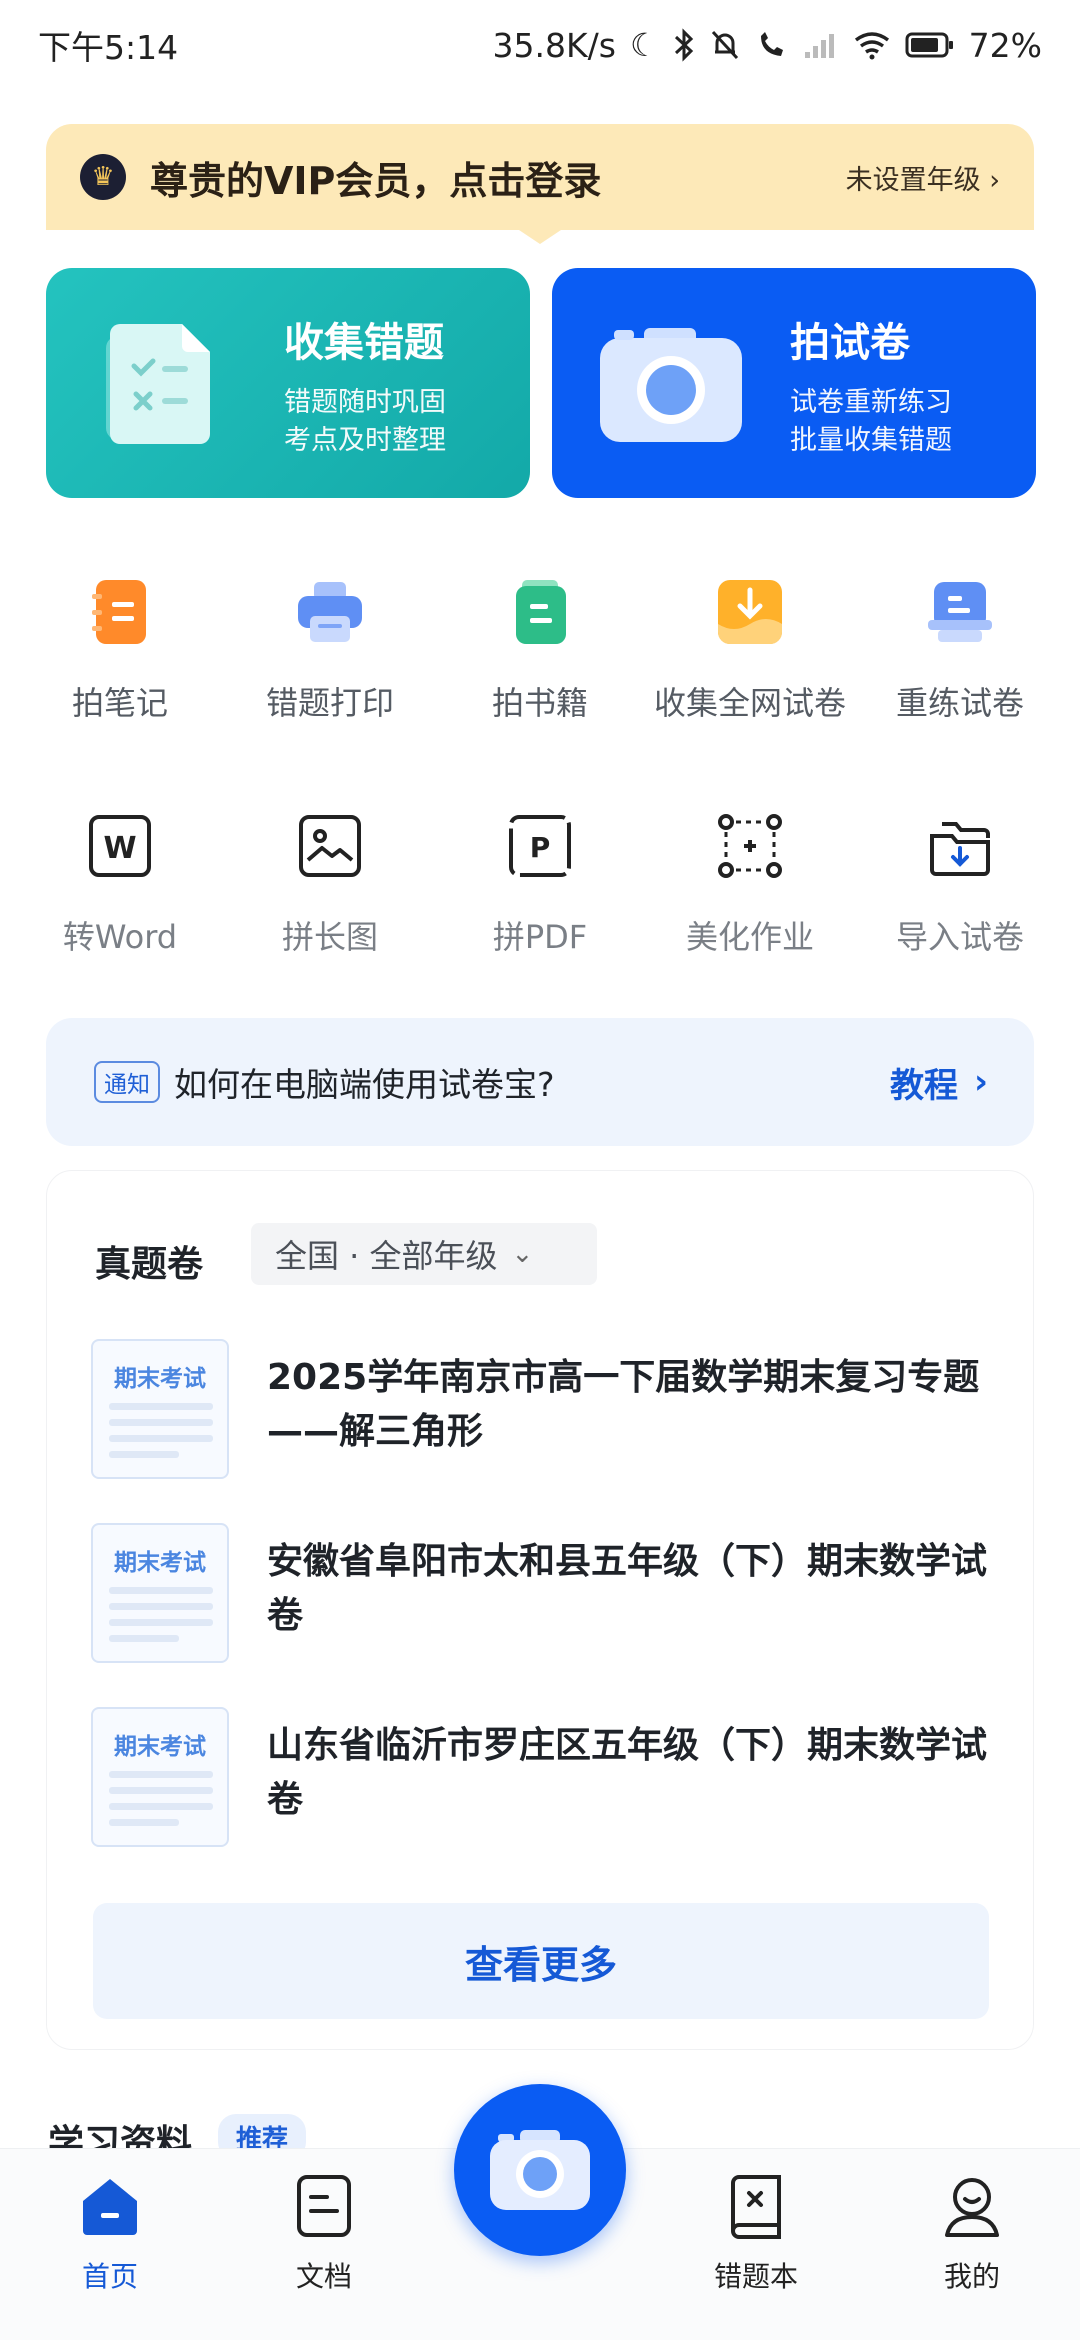  I want to click on exam-paper-item: 期末考试 安徽省阜阳市太和县五年级（下）期末数学试卷, so click(541, 1593).